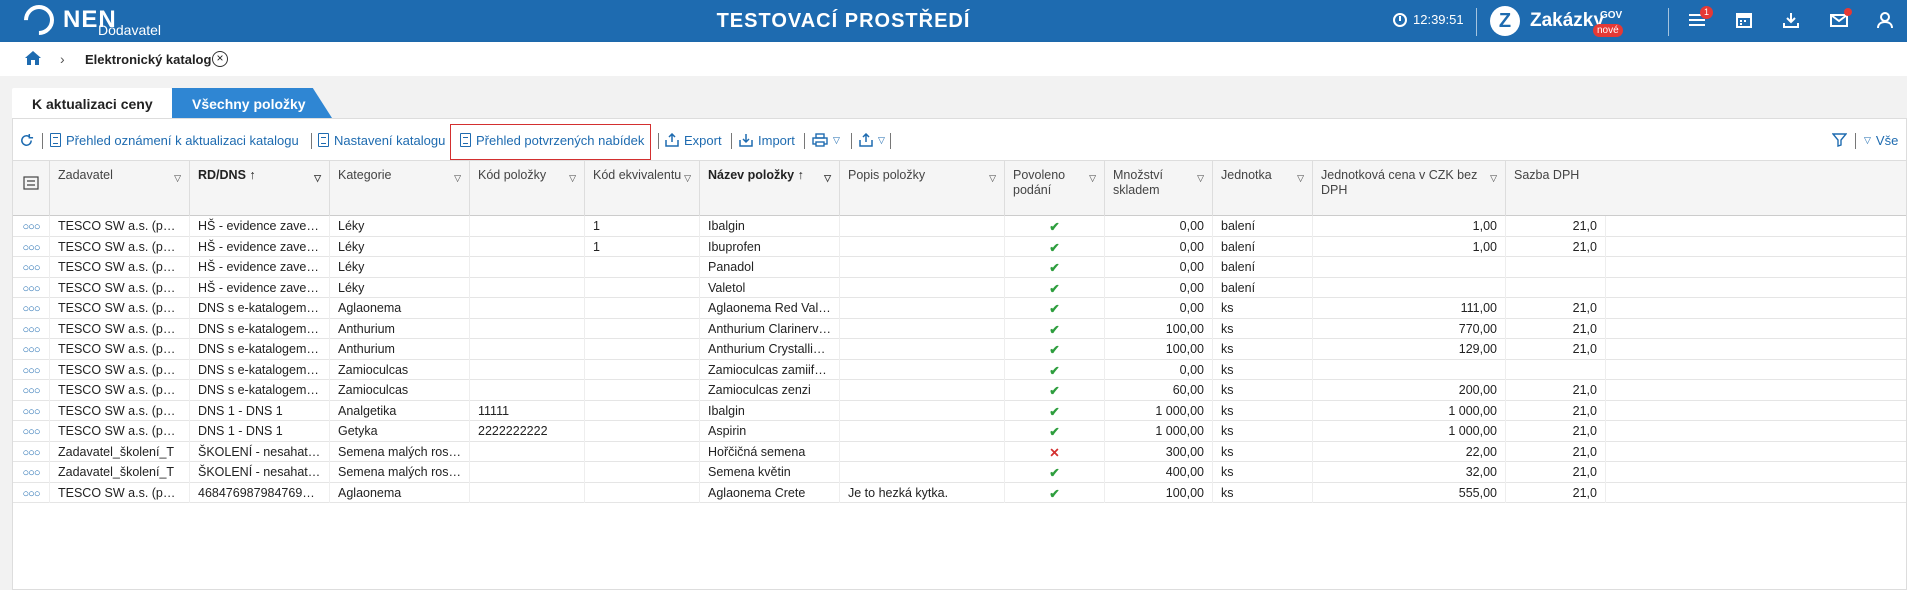 The width and height of the screenshot is (1907, 590). Describe the element at coordinates (1263, 369) in the screenshot. I see `cell-jednotka: ks` at that location.